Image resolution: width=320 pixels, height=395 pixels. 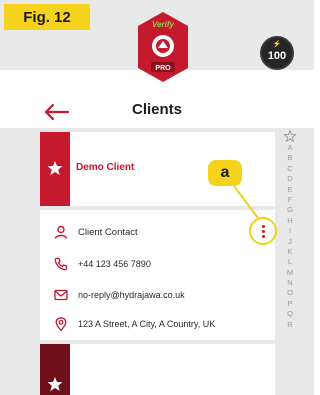 I want to click on callout-badge: a, so click(x=225, y=173).